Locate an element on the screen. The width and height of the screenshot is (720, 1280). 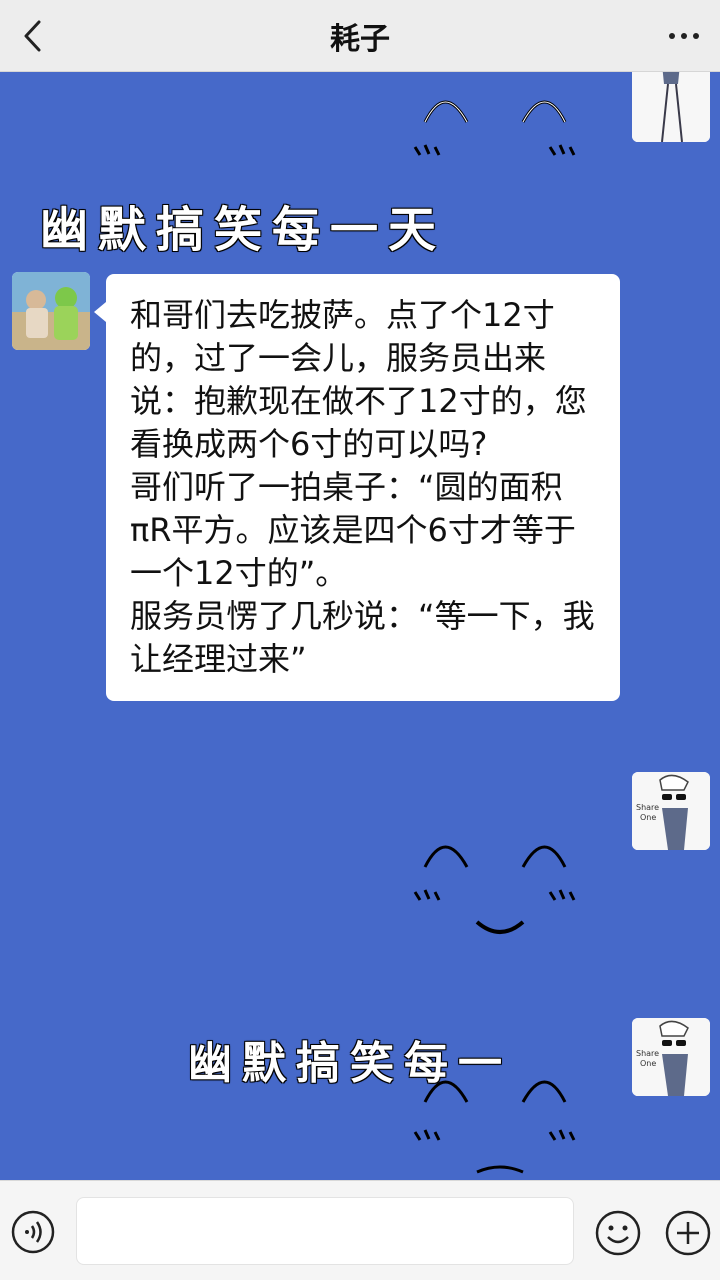
chat-header: 耗子 is located at coordinates (360, 36).